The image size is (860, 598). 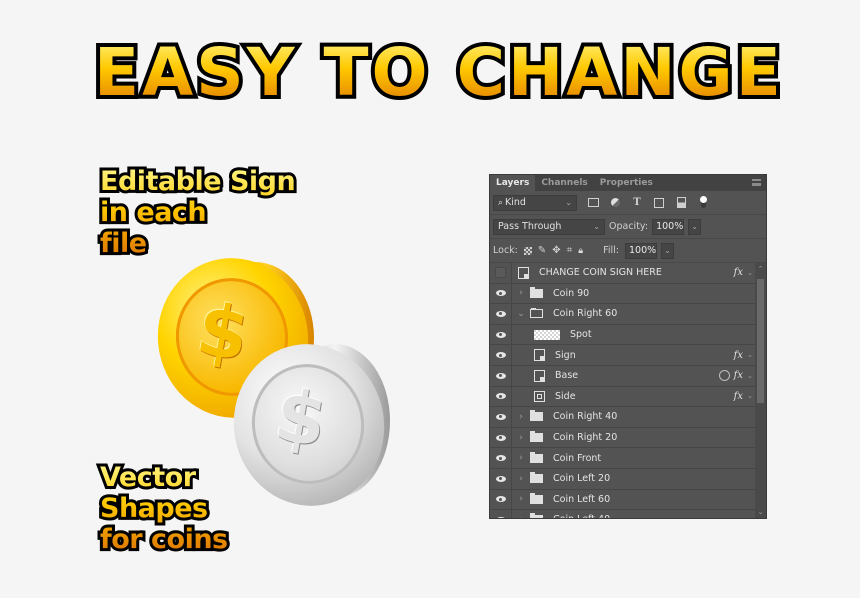 What do you see at coordinates (622, 294) in the screenshot?
I see `layer-row: › Coin 90` at bounding box center [622, 294].